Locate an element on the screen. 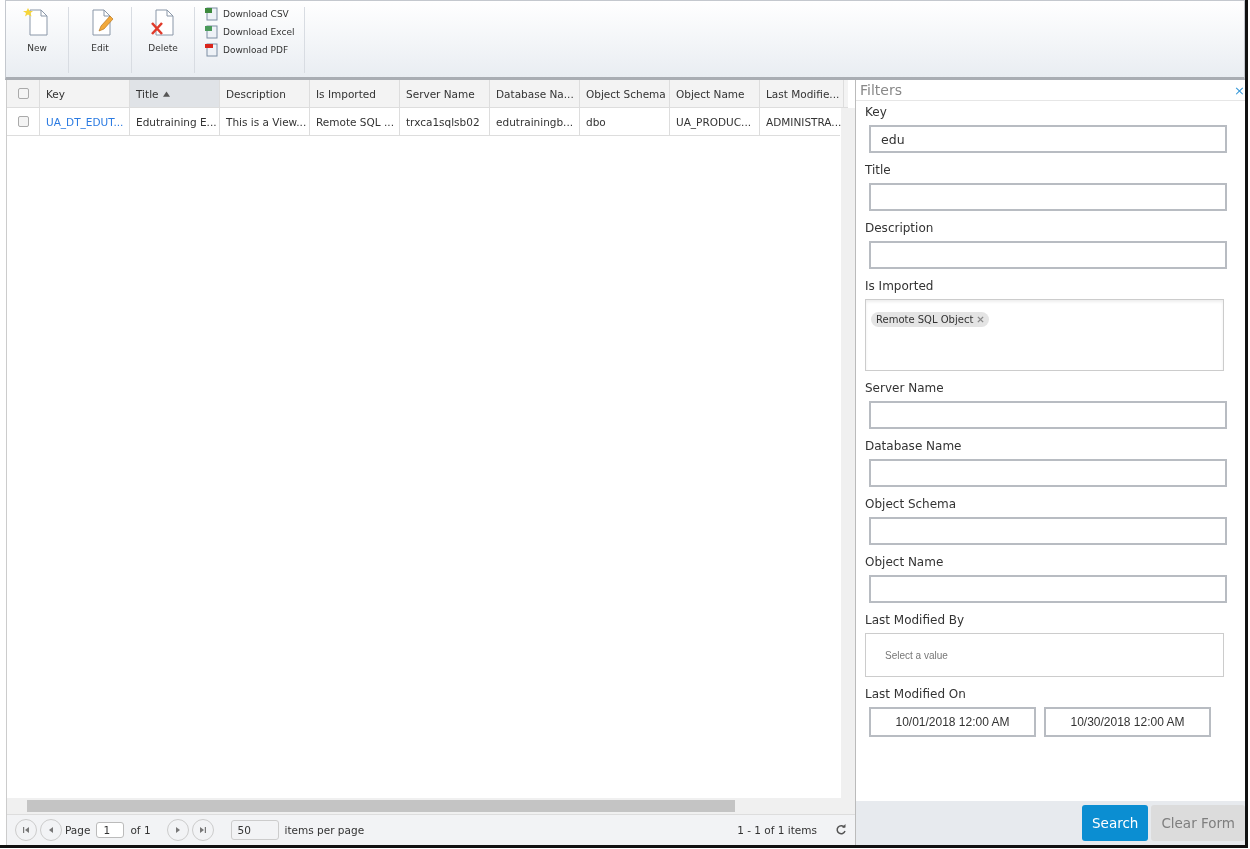 The width and height of the screenshot is (1250, 849). column-header: Server Name is located at coordinates (445, 93).